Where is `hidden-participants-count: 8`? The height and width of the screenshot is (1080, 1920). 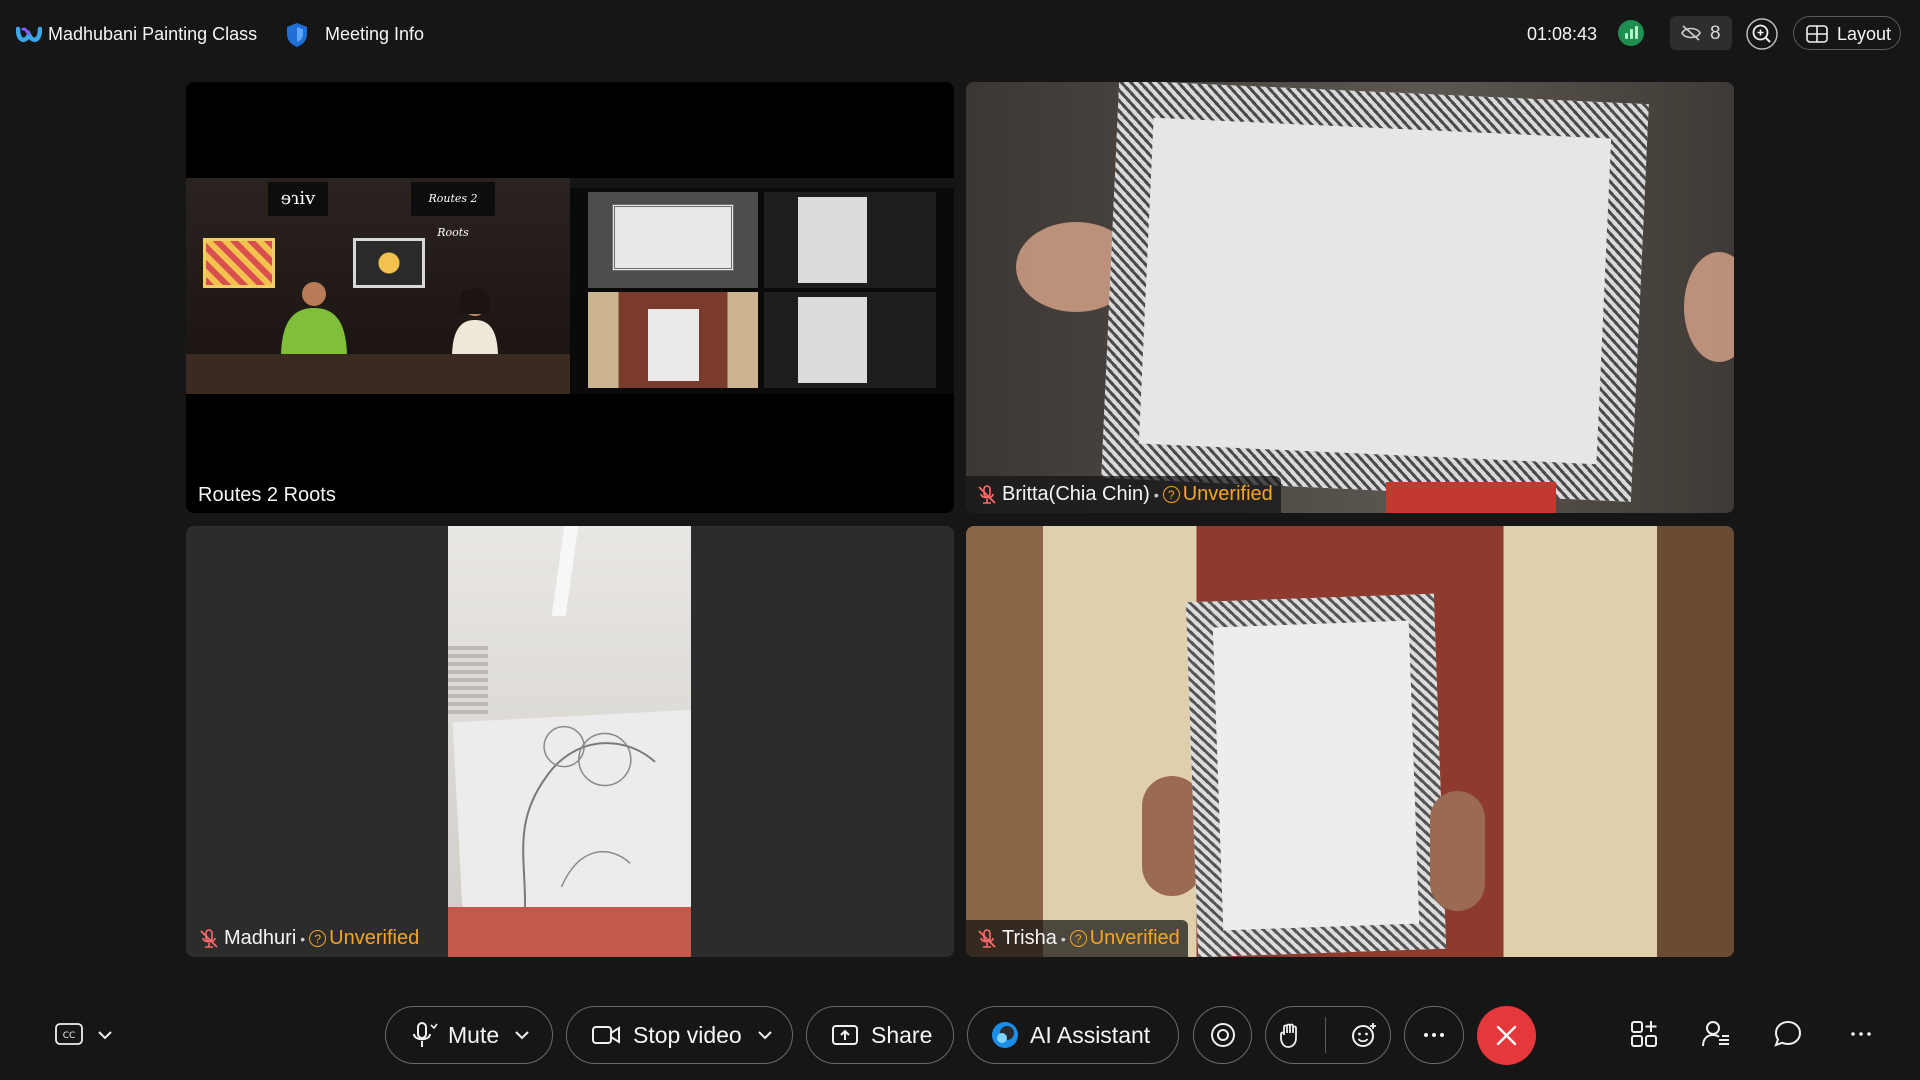
hidden-participants-count: 8 is located at coordinates (1715, 33).